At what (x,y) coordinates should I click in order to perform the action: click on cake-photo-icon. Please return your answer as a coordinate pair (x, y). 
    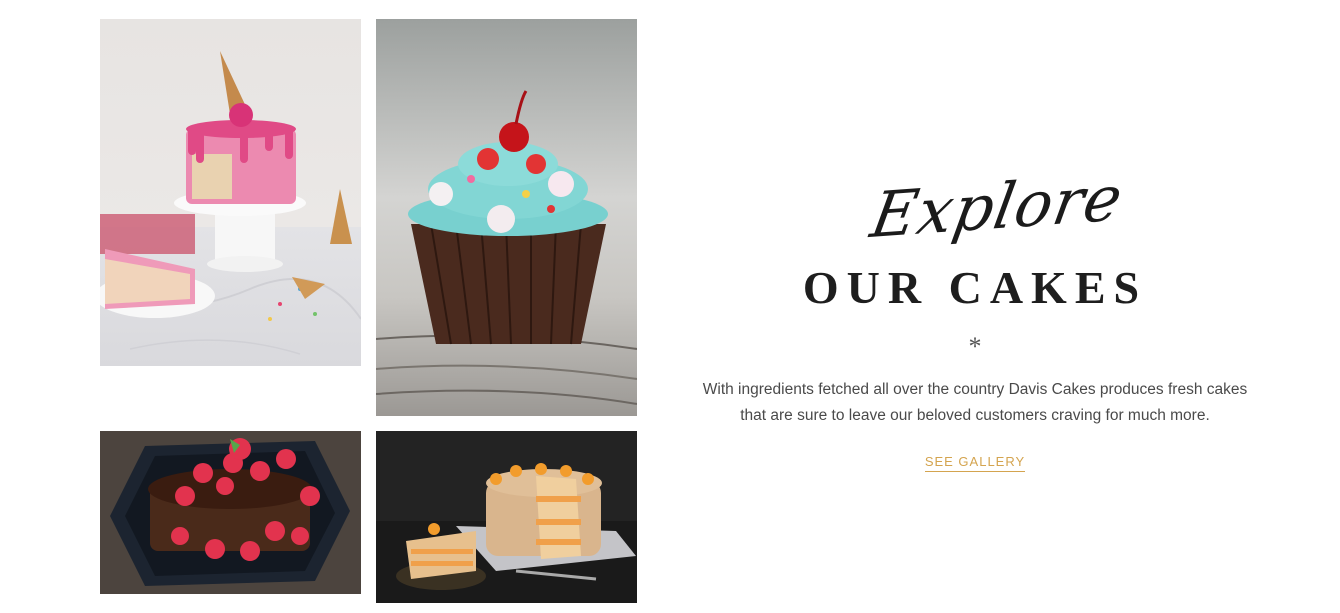
    Looking at the image, I should click on (230, 192).